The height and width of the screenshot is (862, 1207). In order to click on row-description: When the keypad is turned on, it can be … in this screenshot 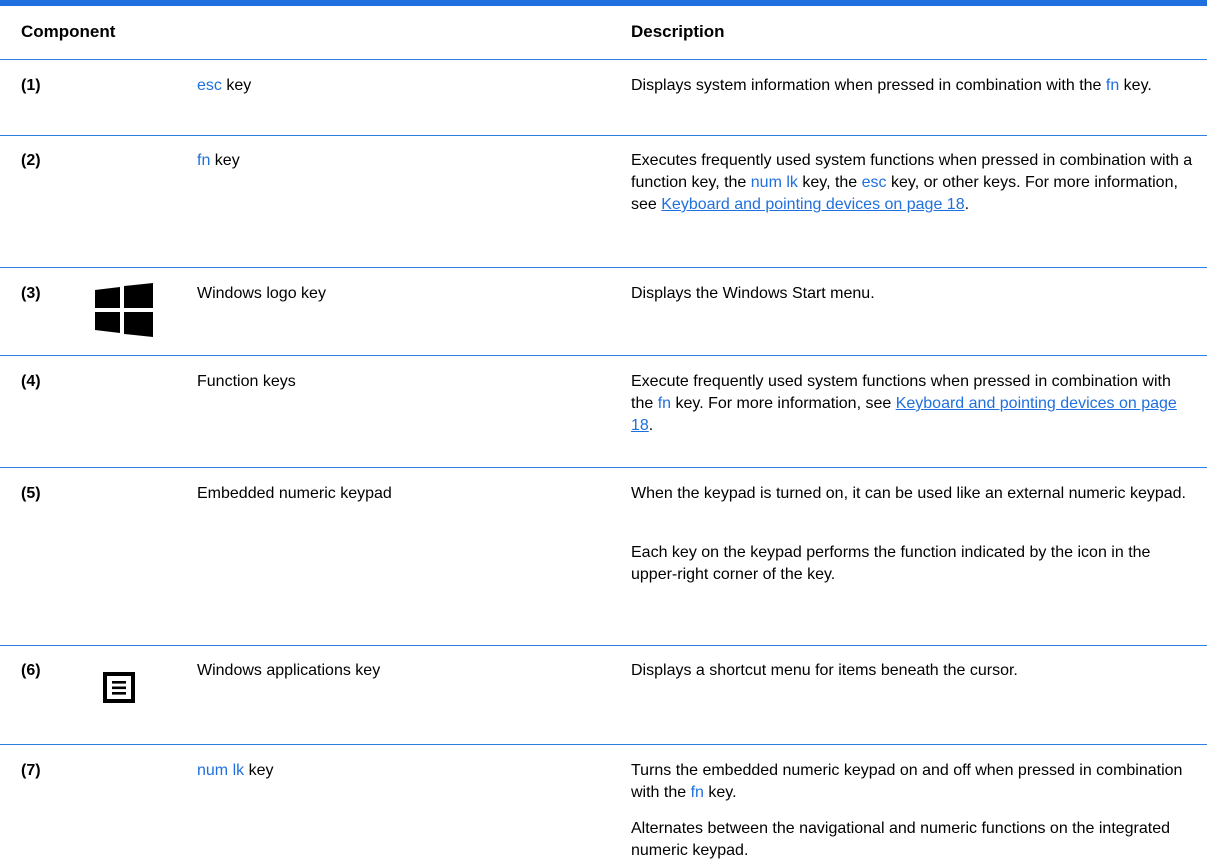, I will do `click(908, 493)`.